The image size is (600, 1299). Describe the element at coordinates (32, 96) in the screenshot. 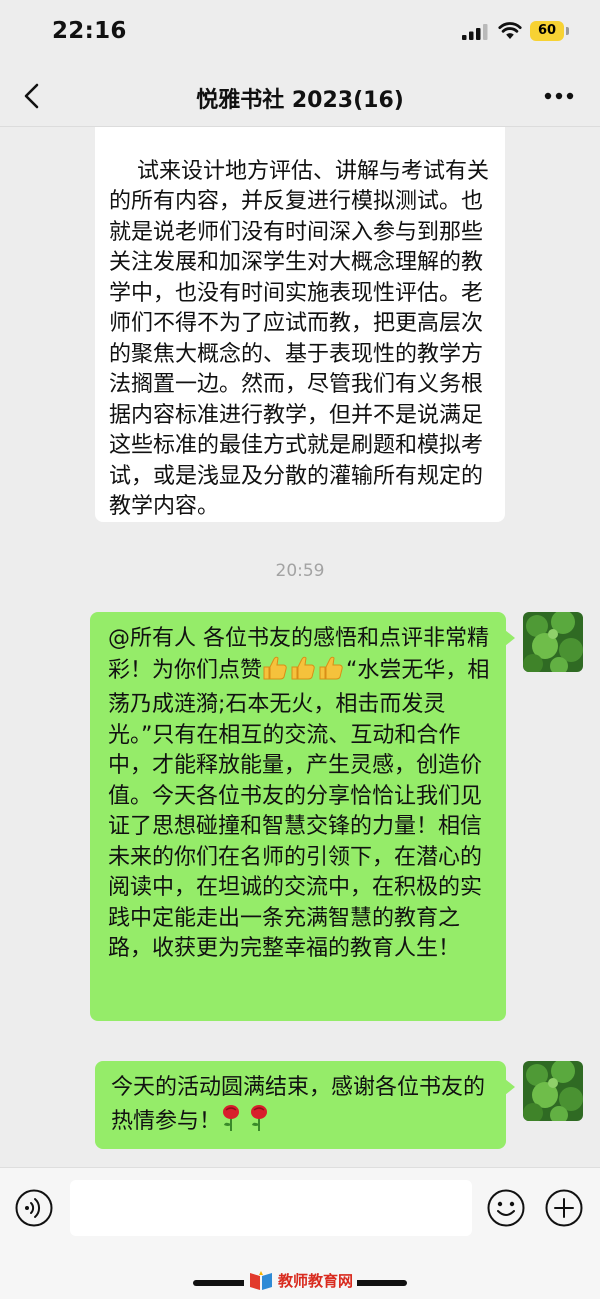

I see `back-chevron-icon` at that location.